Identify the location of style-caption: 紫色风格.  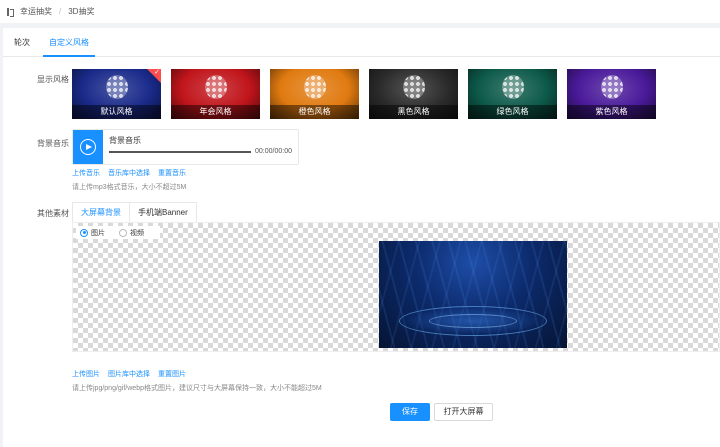
(611, 112).